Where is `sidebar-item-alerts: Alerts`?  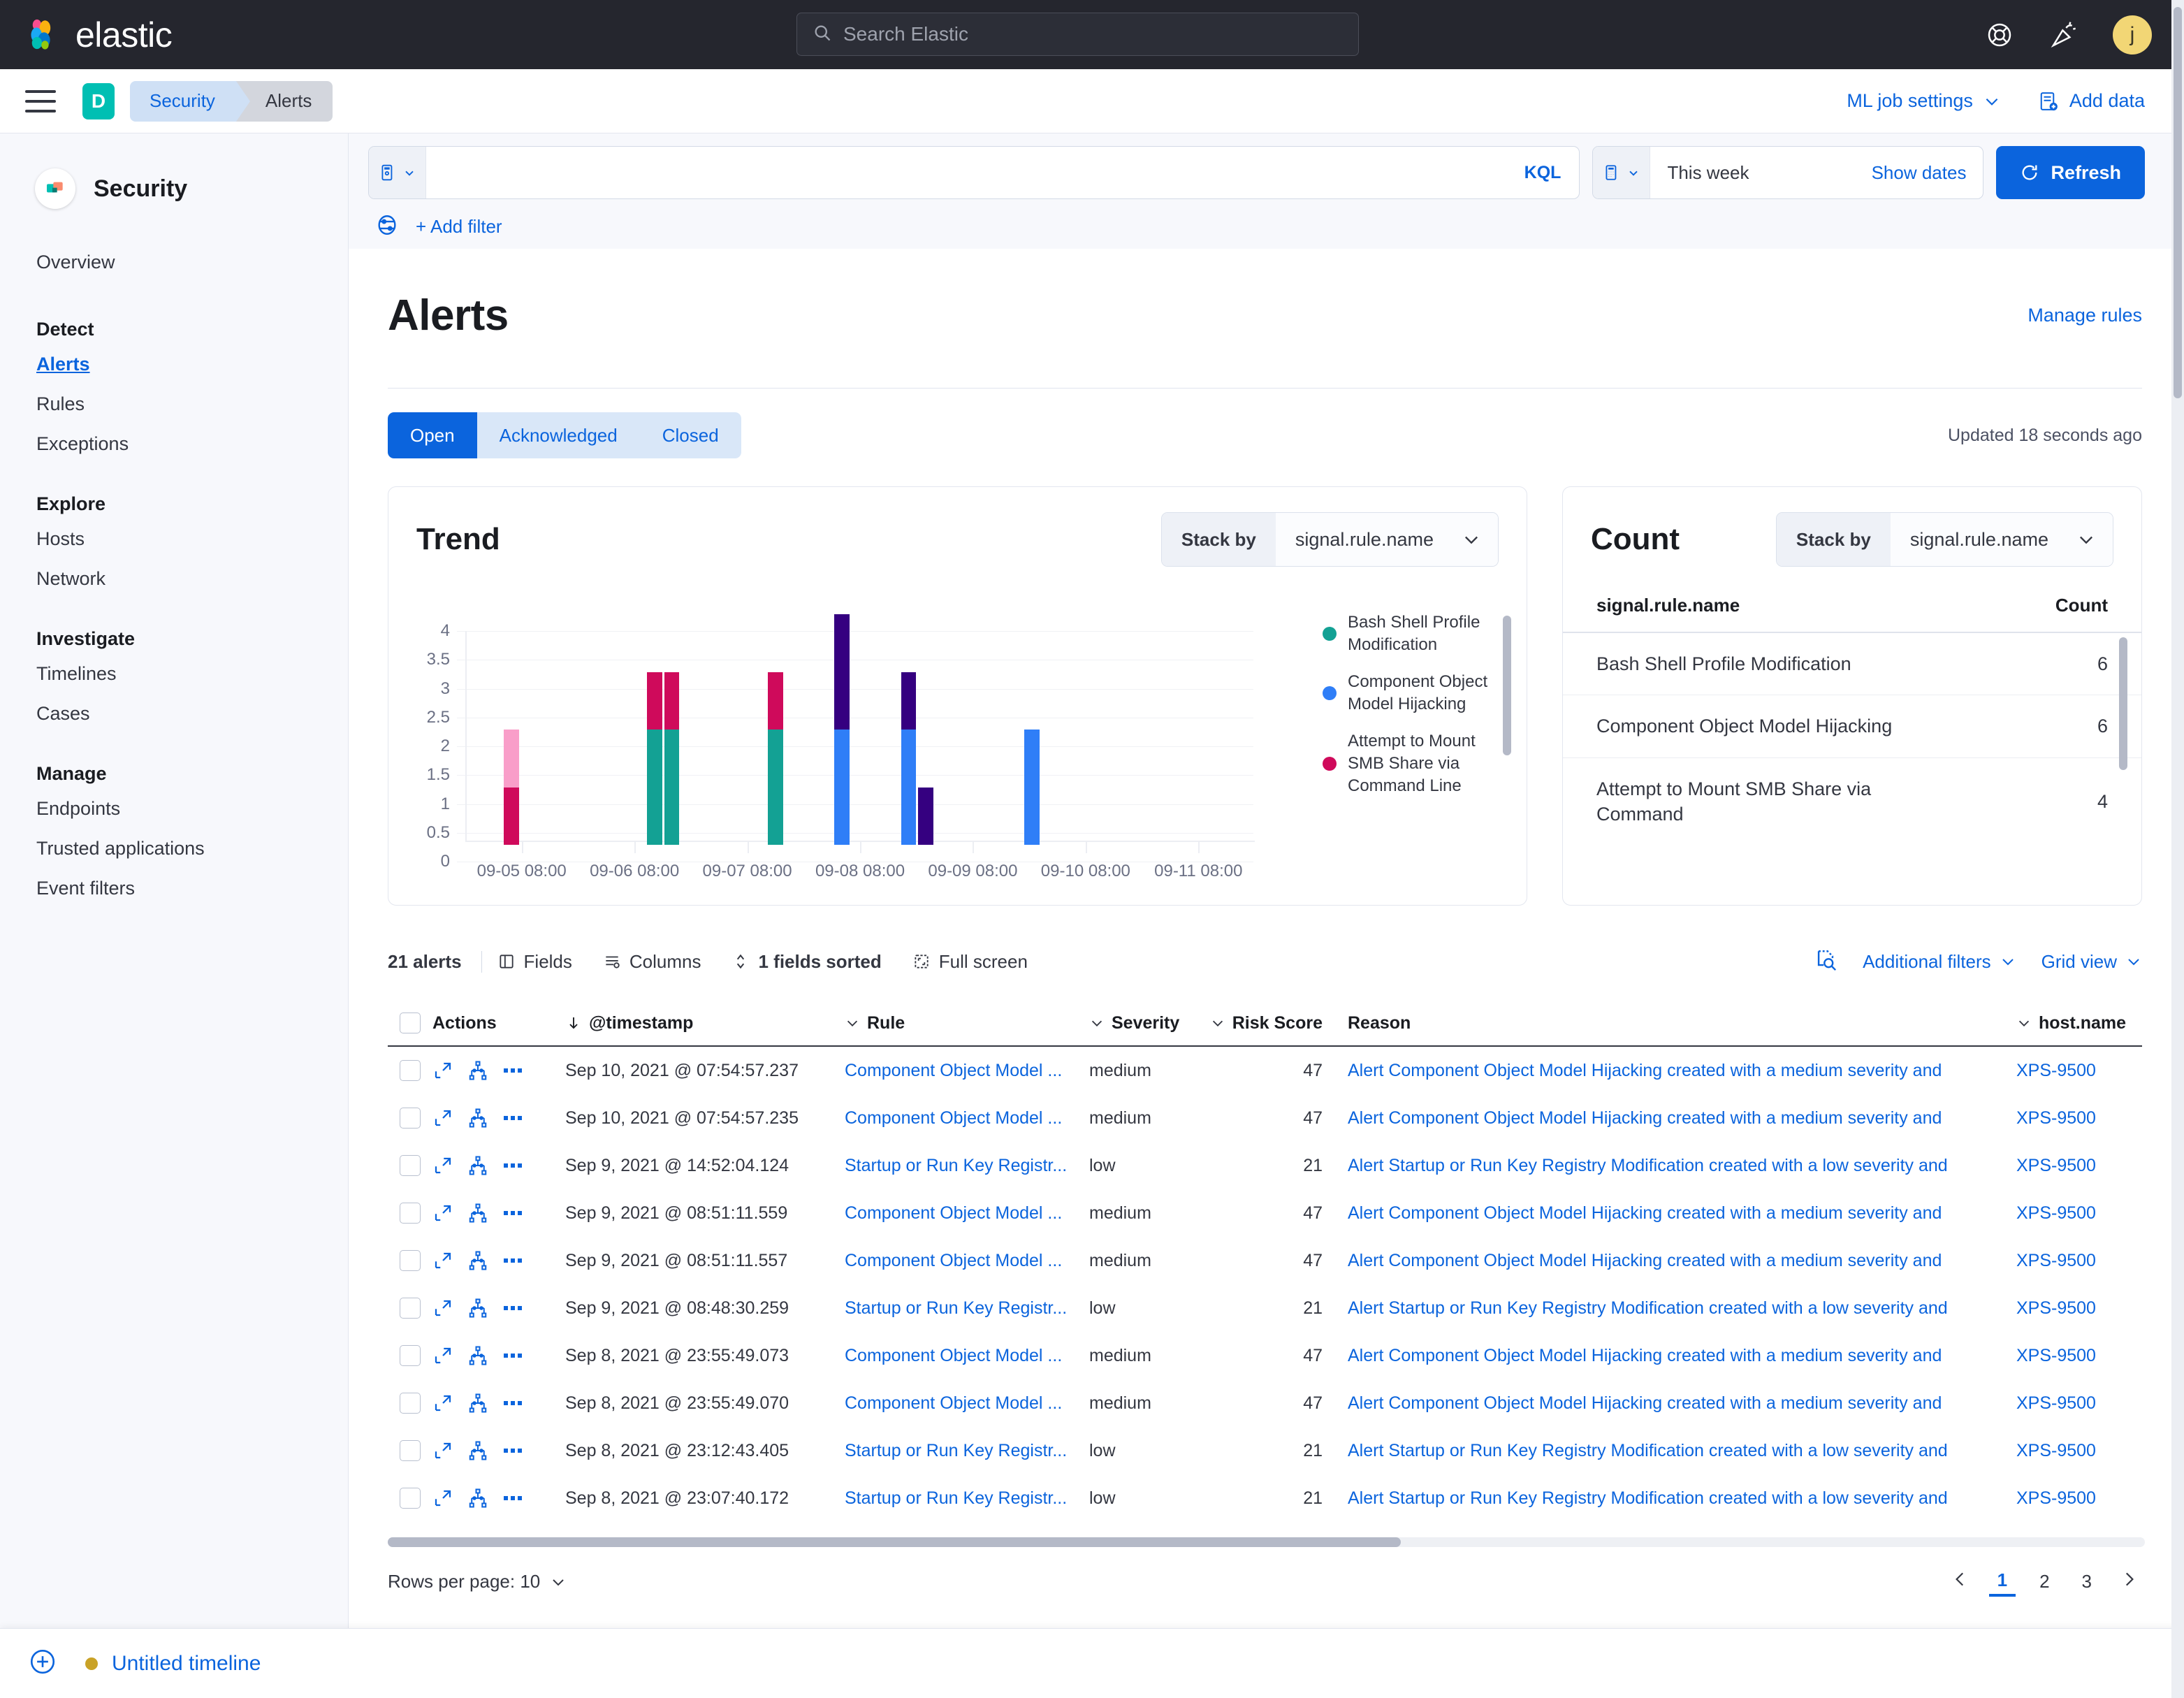
sidebar-item-alerts: Alerts is located at coordinates (192, 364).